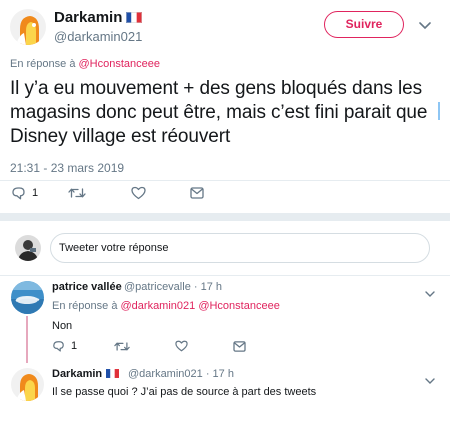  Describe the element at coordinates (120, 64) in the screenshot. I see `reply-mention-link: @Hconstanceee` at that location.